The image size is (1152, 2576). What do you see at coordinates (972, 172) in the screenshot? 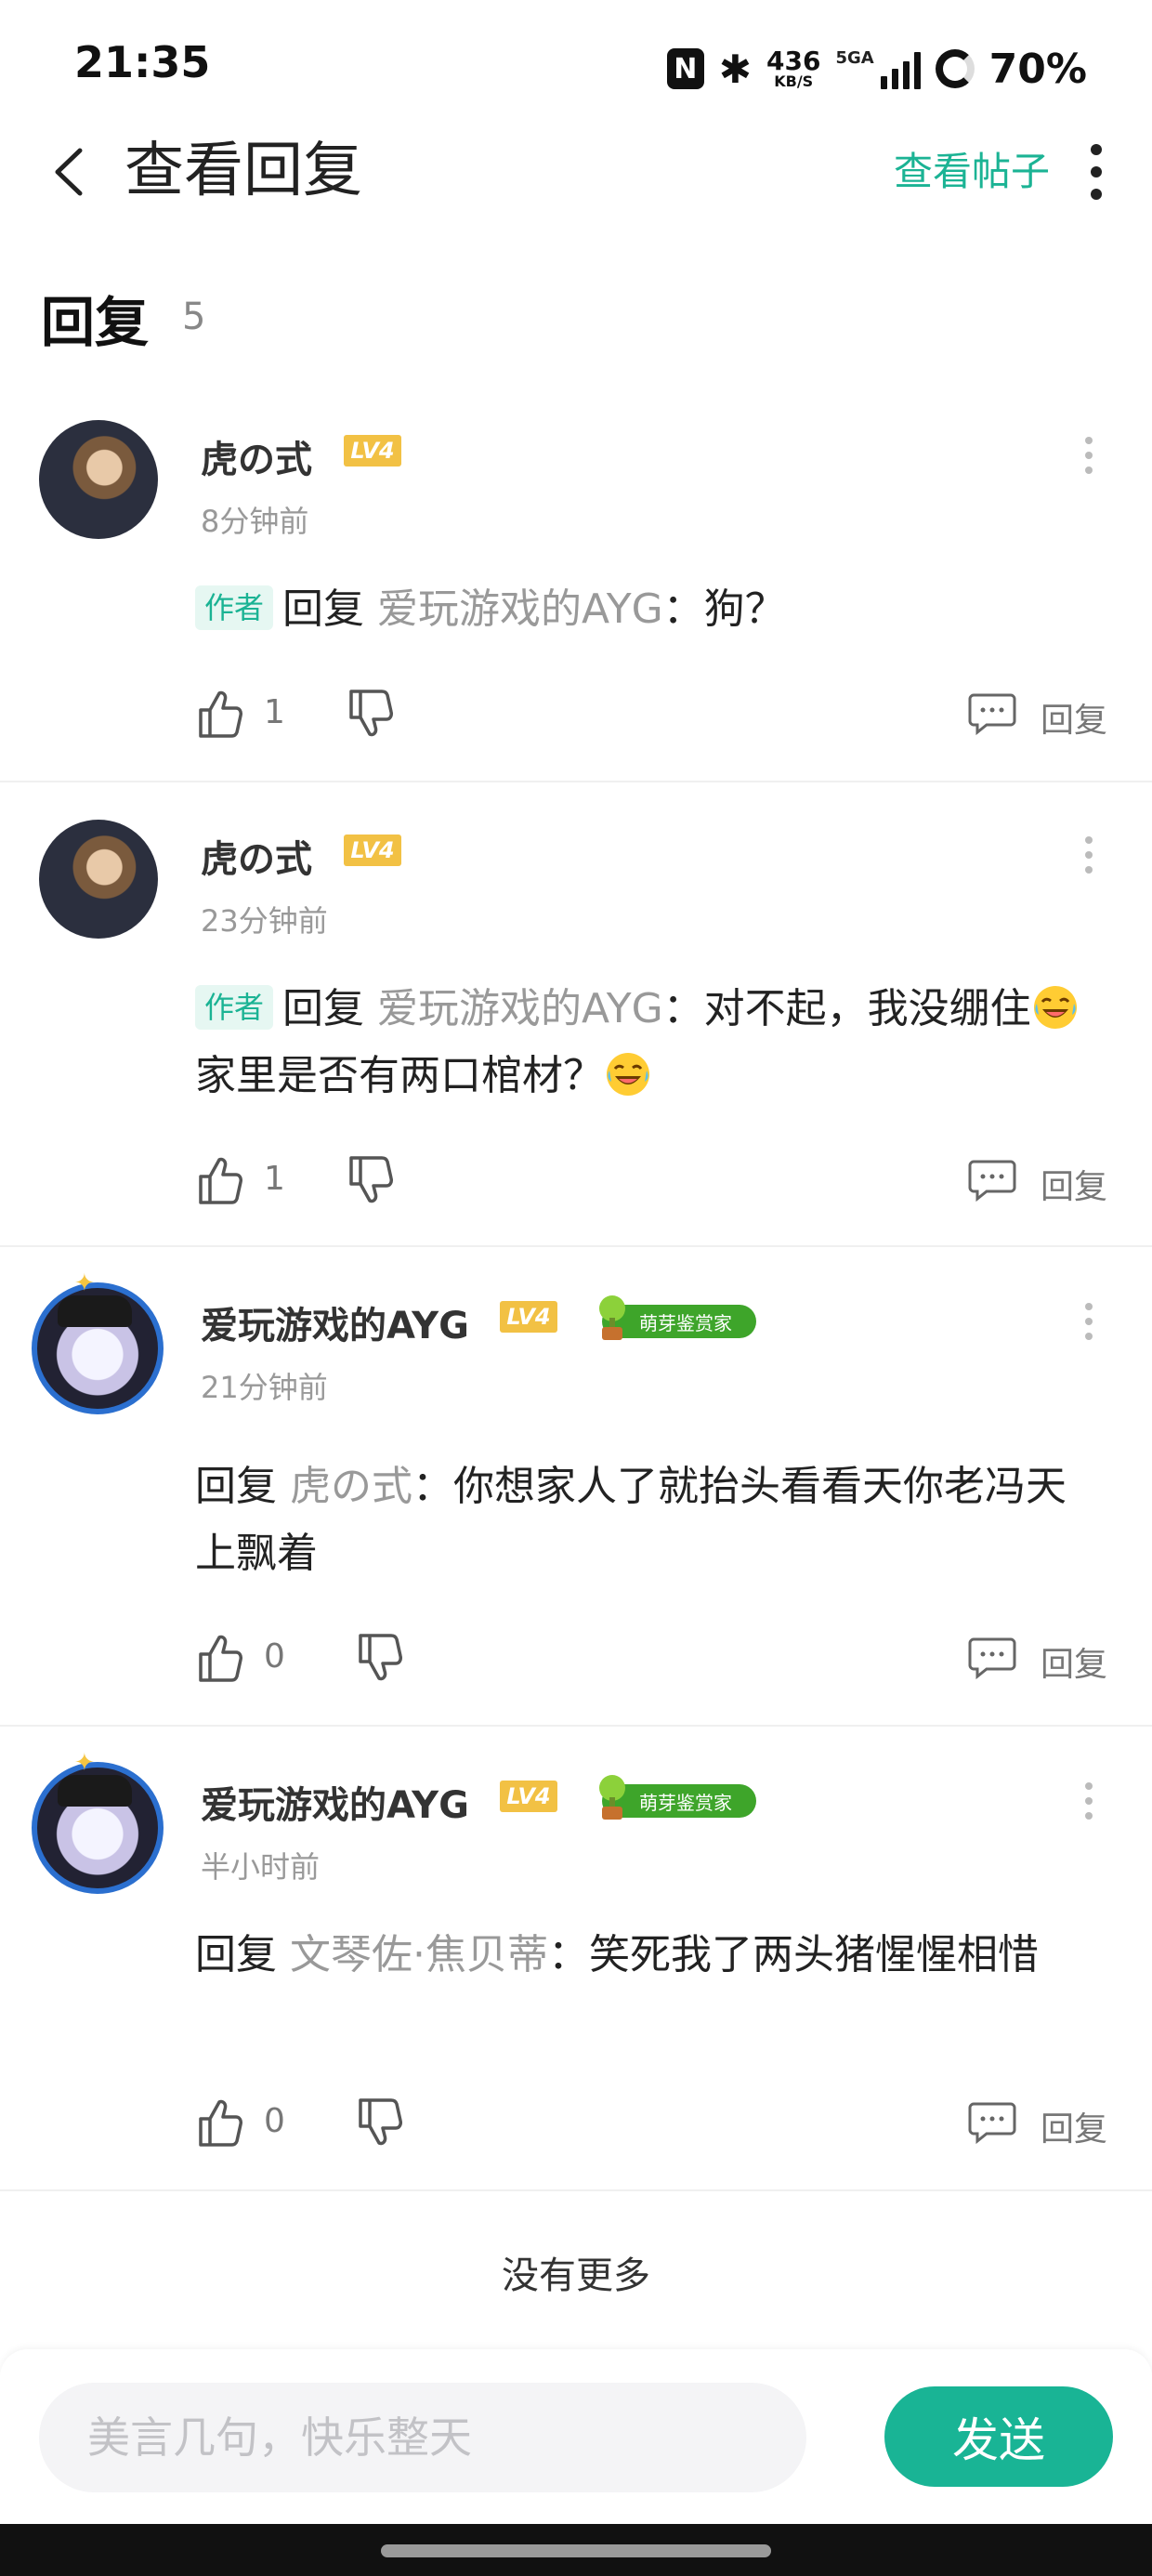
I see `view-post-link: 查看帖子` at bounding box center [972, 172].